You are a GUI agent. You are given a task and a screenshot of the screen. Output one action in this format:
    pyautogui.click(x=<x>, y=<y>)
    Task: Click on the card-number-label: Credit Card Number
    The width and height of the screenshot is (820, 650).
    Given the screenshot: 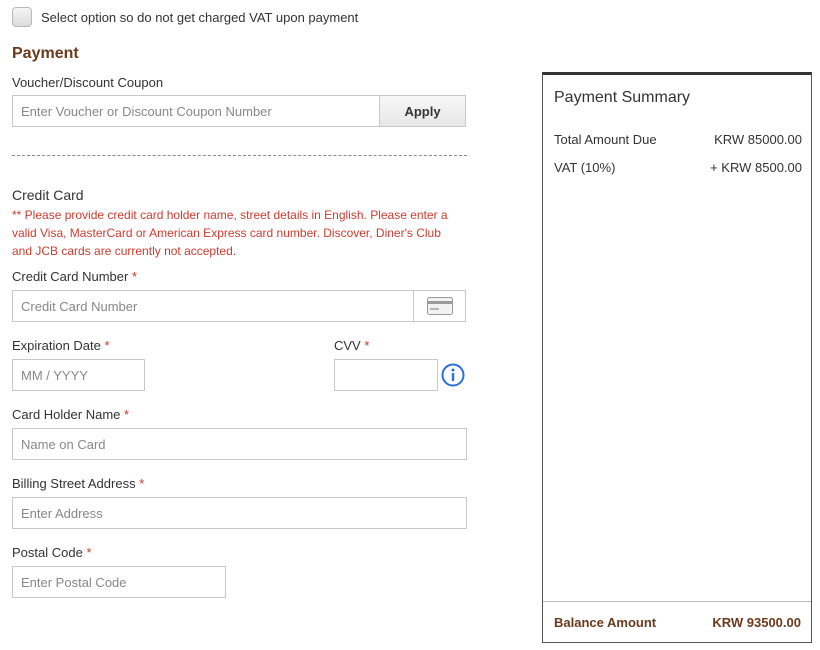 What is the action you would take?
    pyautogui.click(x=70, y=276)
    